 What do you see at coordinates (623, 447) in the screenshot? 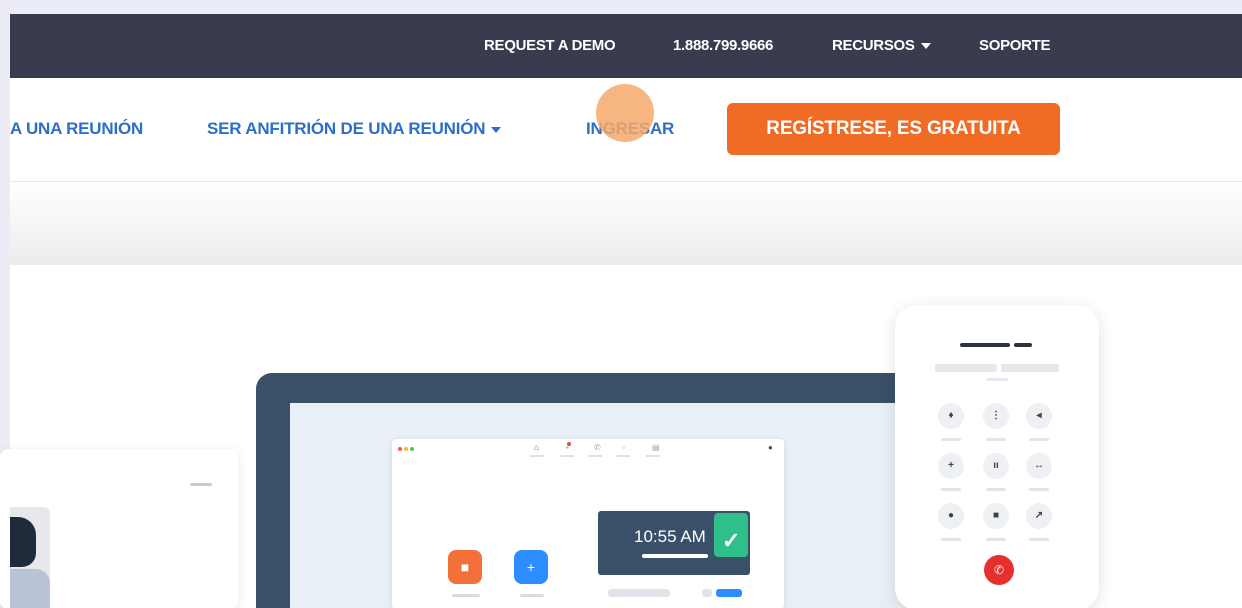
I see `meetings-icon: ▫` at bounding box center [623, 447].